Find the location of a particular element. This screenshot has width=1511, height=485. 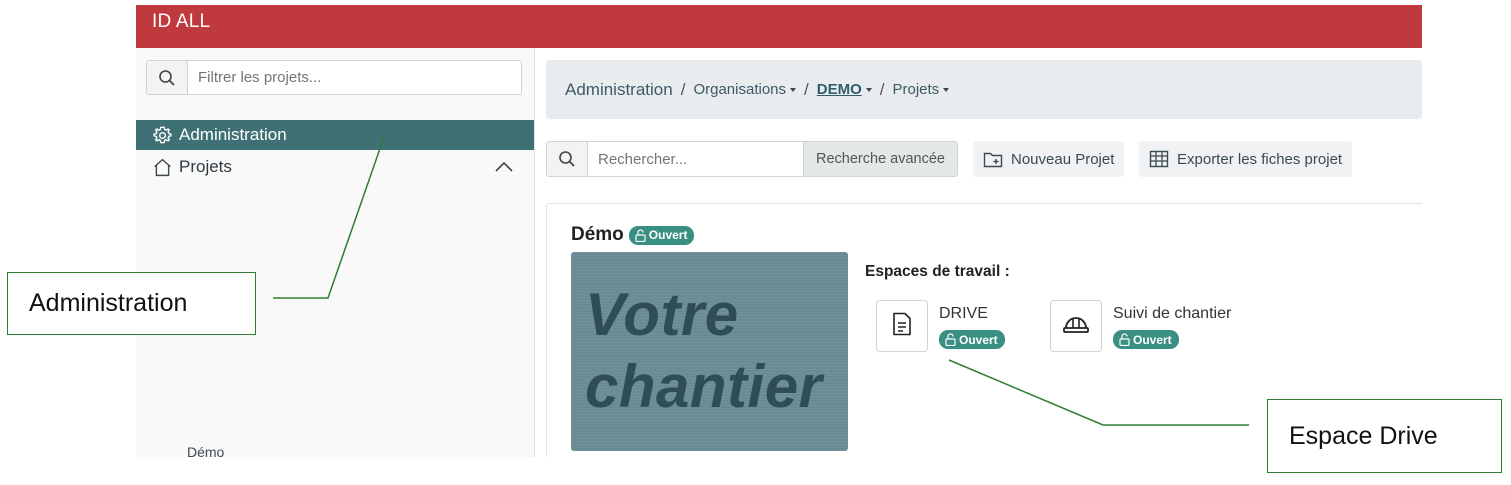

filter-projects-input is located at coordinates (354, 77).